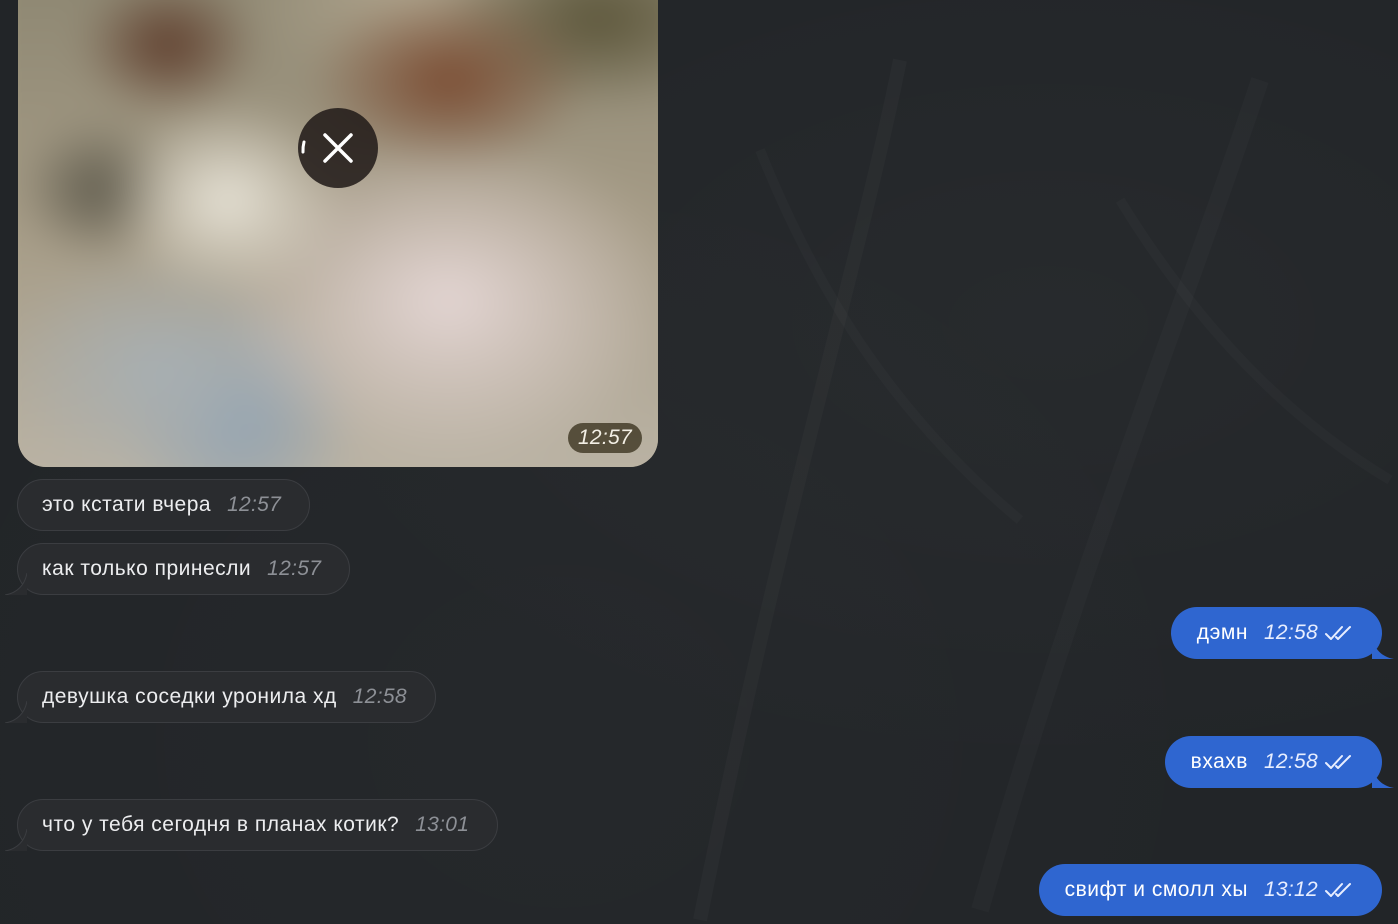 The image size is (1398, 924). Describe the element at coordinates (327, 148) in the screenshot. I see `close-icon` at that location.